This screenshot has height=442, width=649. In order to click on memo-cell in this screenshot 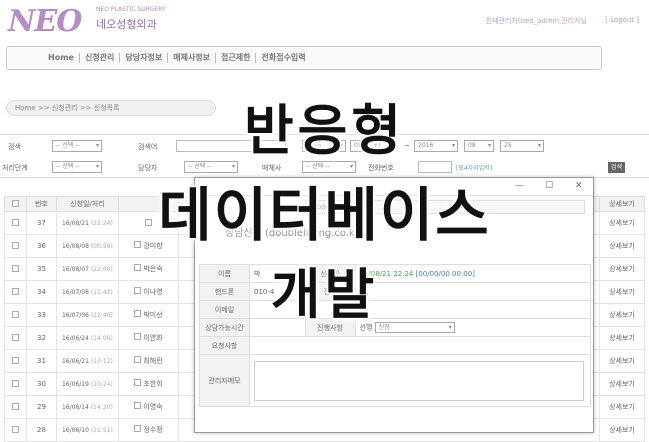, I will do `click(420, 380)`.